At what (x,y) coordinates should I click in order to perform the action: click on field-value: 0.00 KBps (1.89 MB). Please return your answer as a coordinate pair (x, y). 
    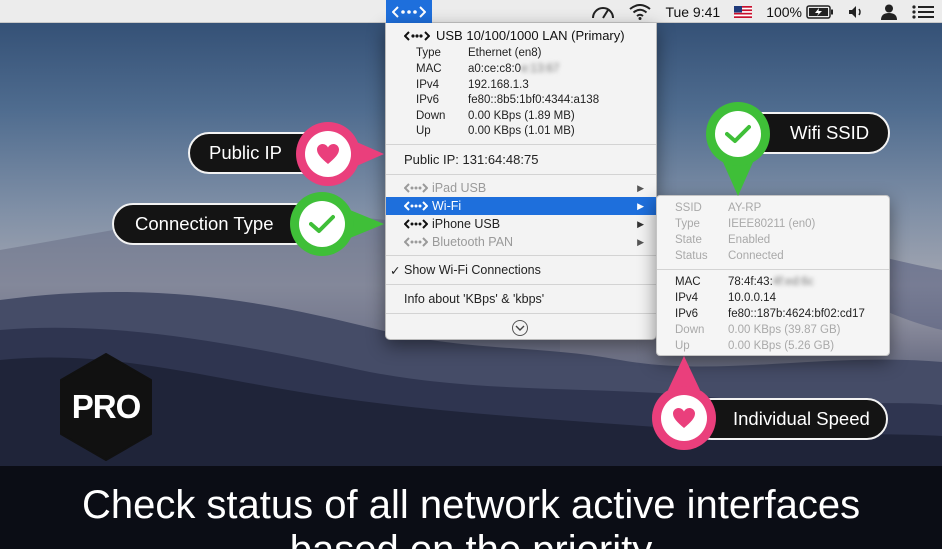
    Looking at the image, I should click on (521, 116).